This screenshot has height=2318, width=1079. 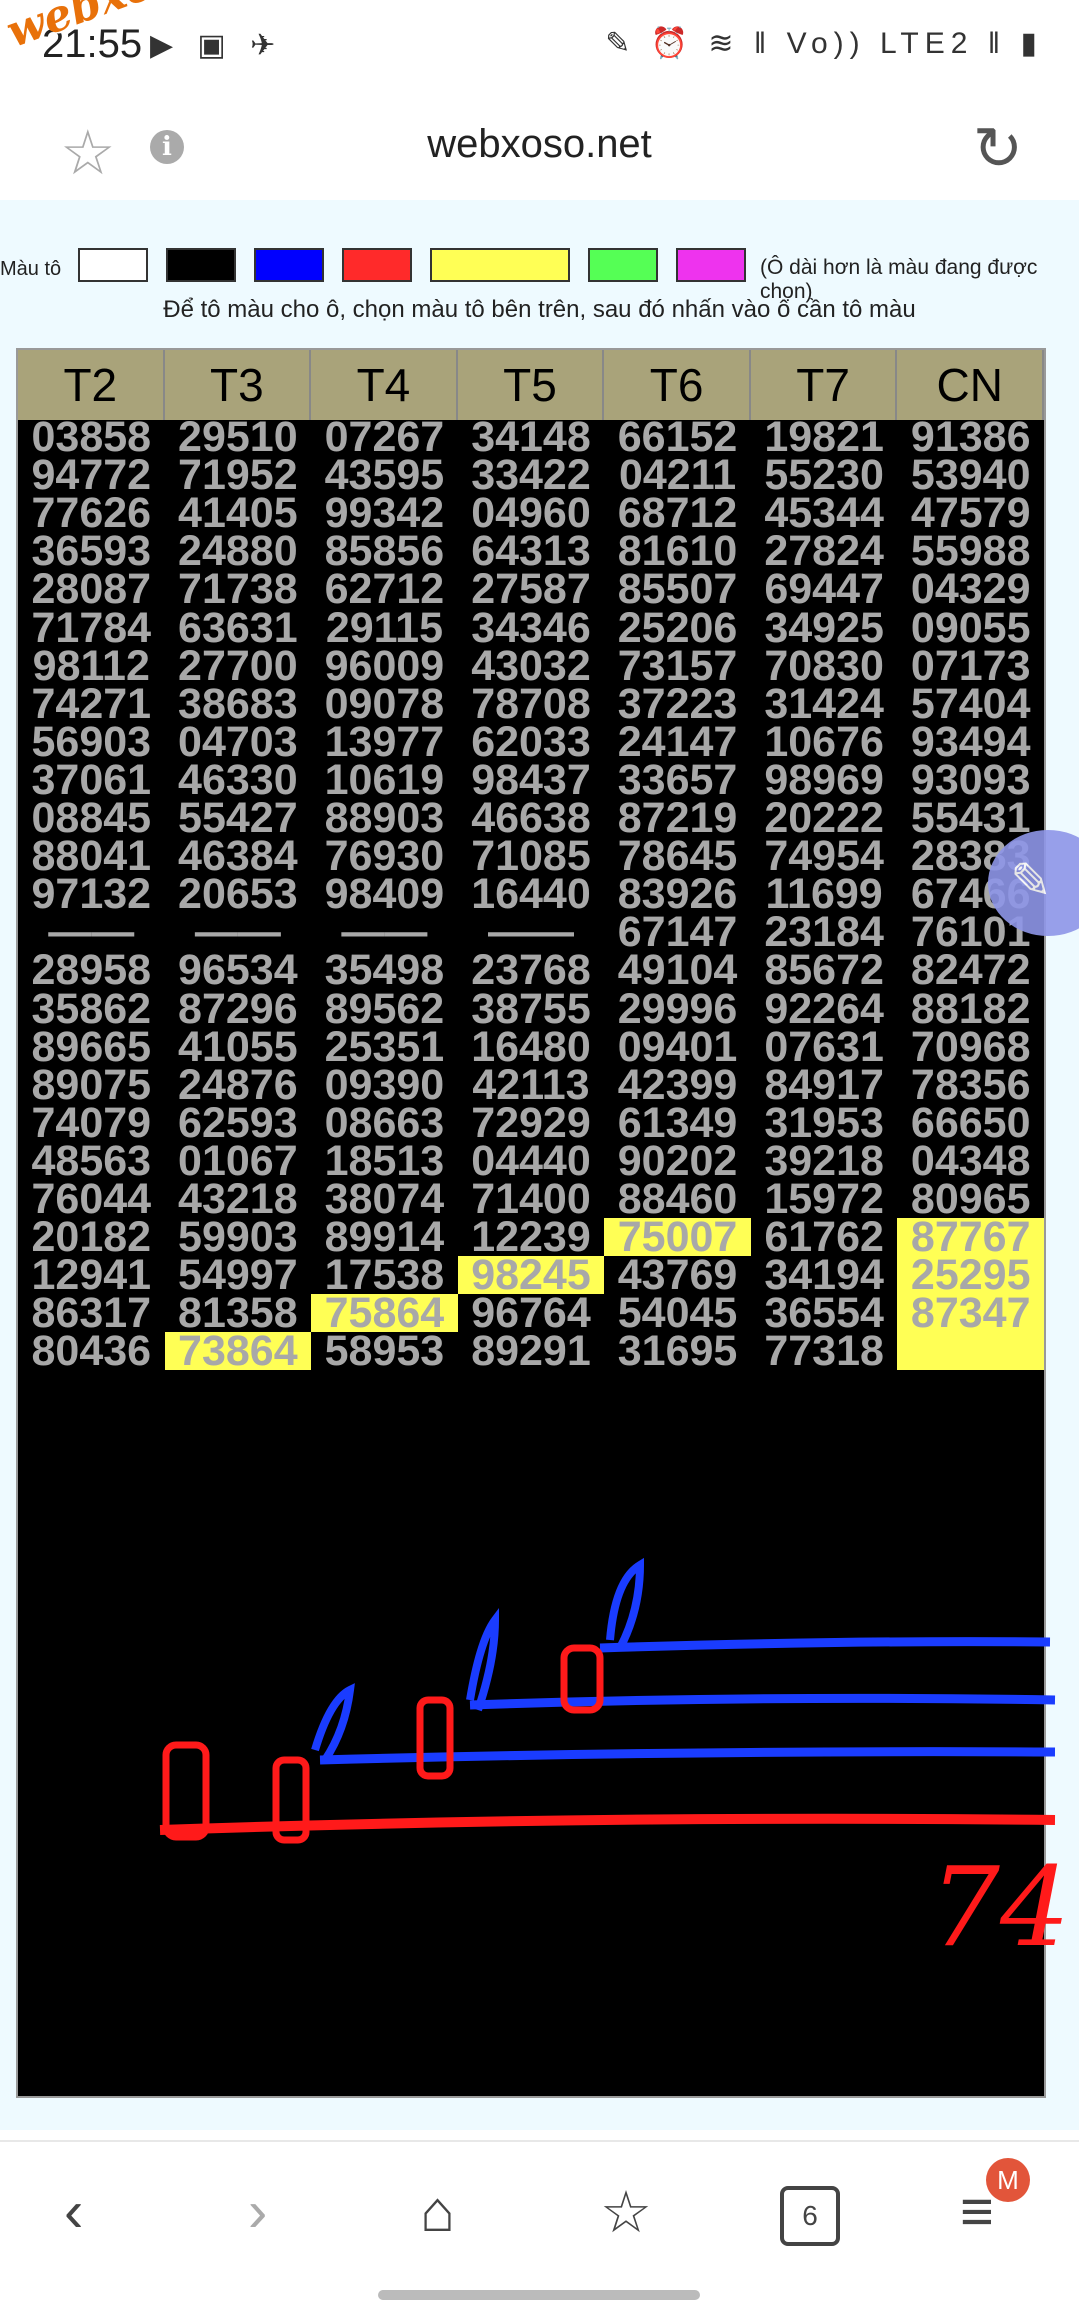 I want to click on table-cell: 58953, so click(x=384, y=1351).